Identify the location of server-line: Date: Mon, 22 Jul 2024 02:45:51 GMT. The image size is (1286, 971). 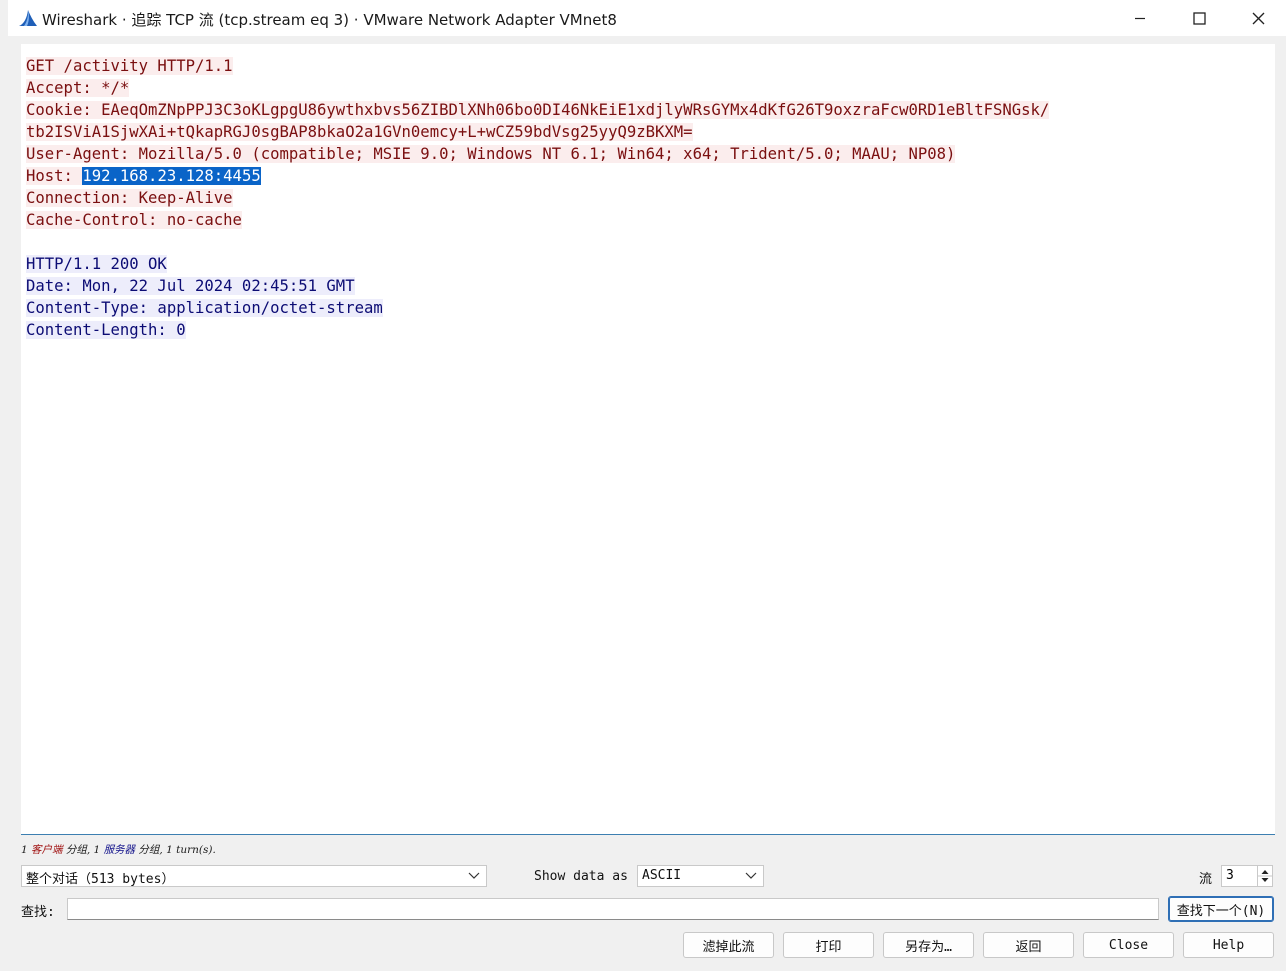
(537, 286).